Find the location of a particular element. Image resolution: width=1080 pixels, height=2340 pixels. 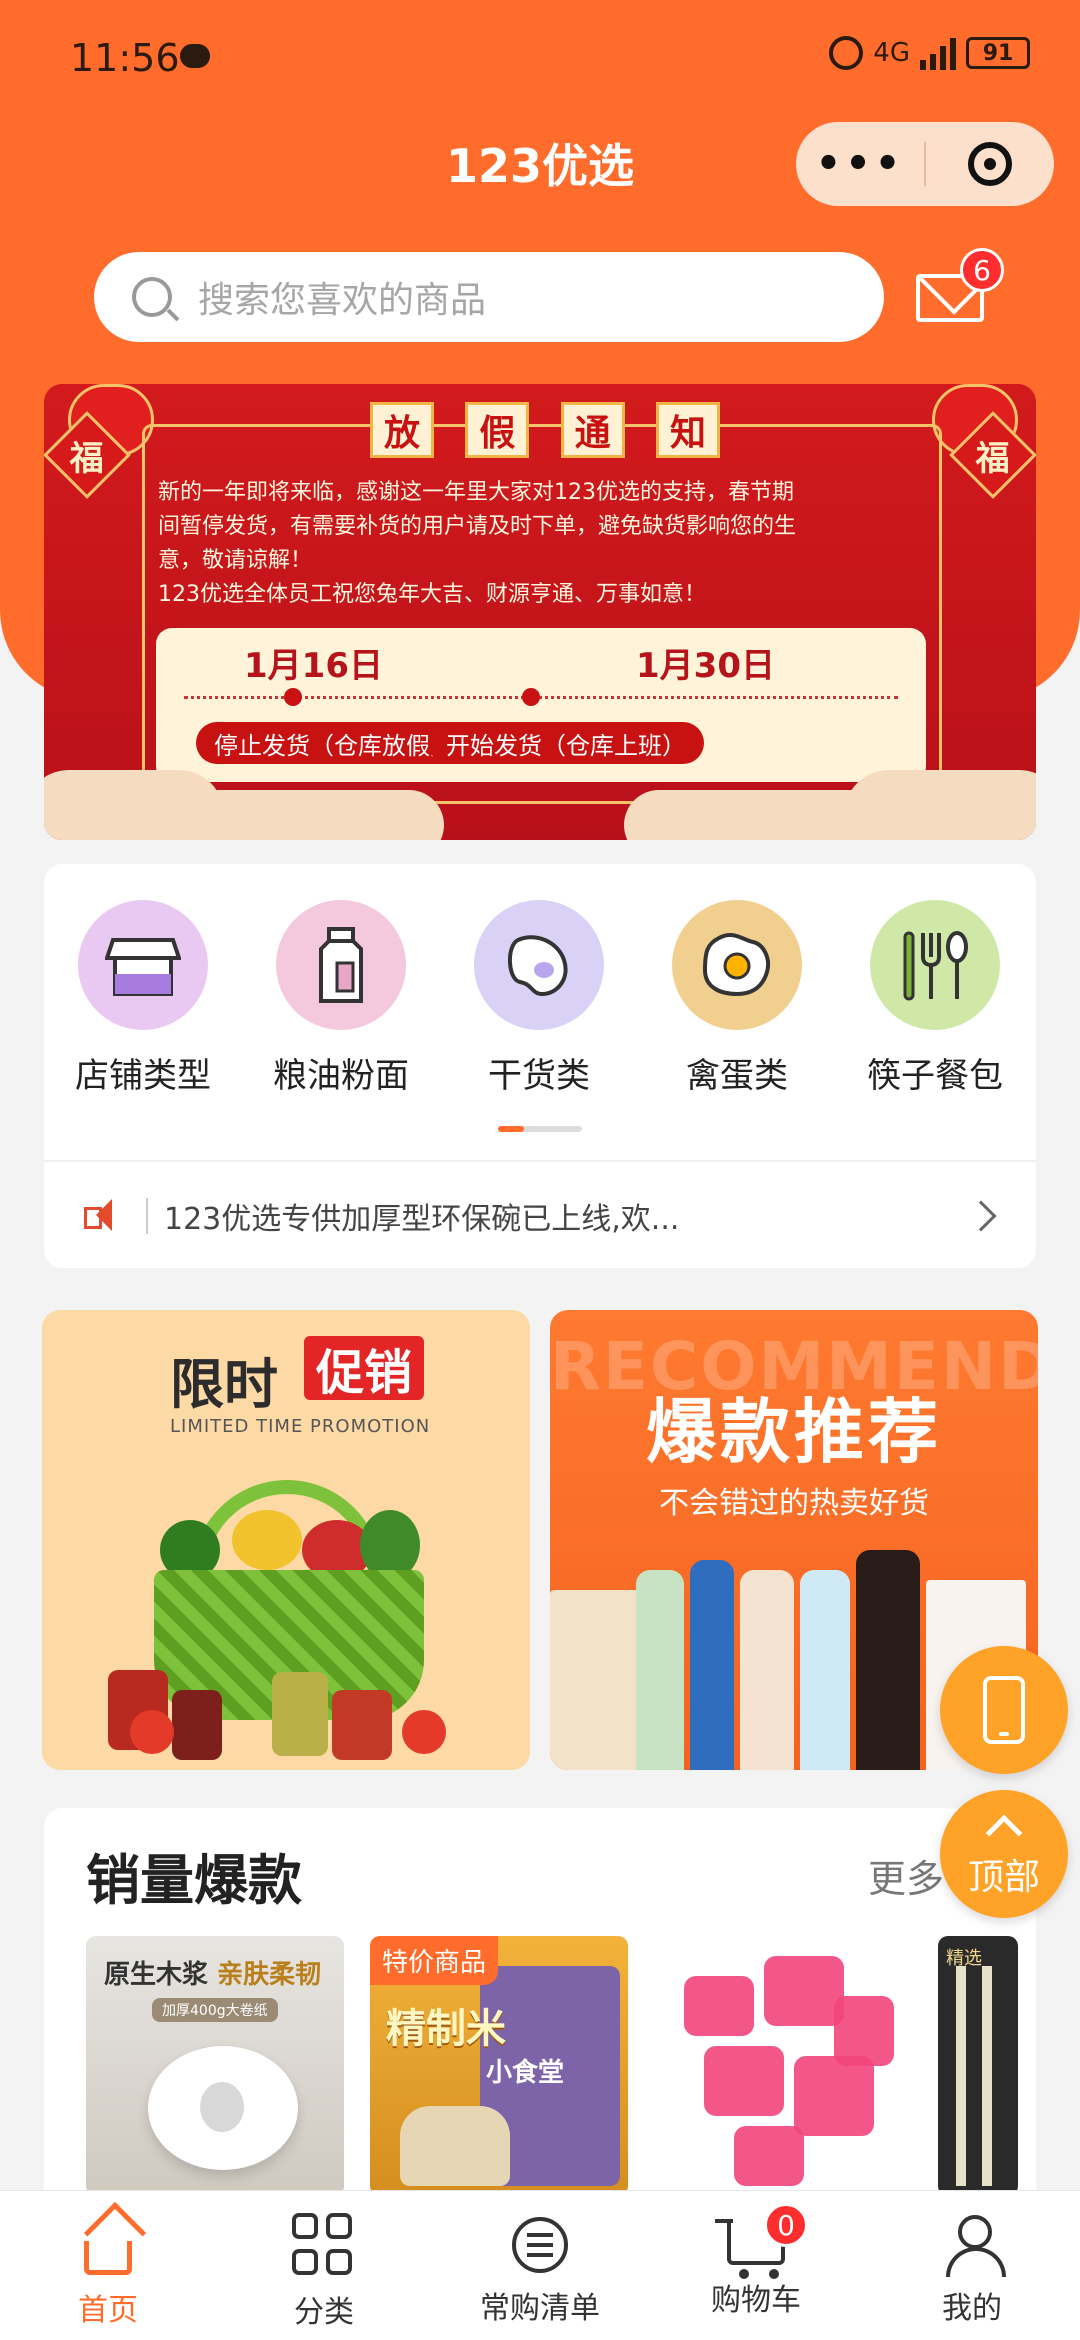

egg-icon is located at coordinates (737, 965).